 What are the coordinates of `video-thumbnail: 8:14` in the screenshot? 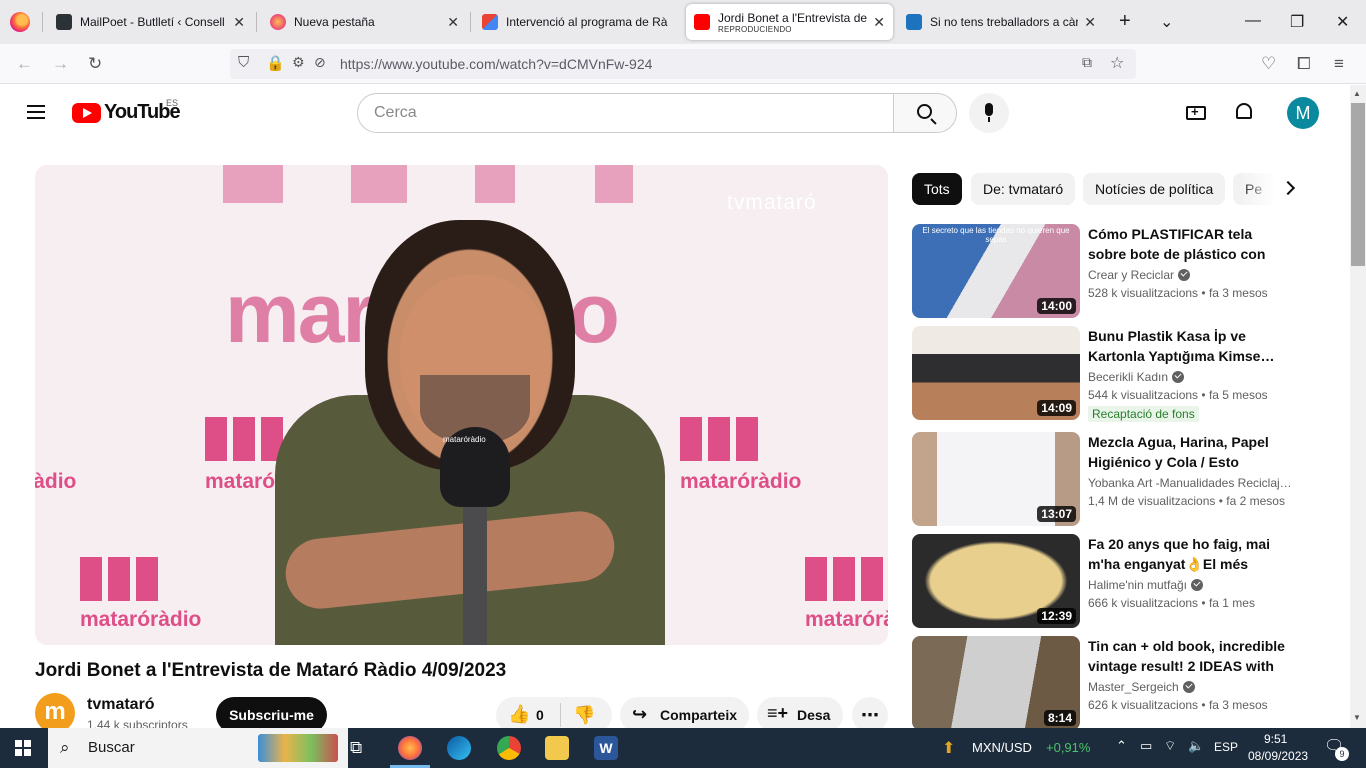 It's located at (996, 683).